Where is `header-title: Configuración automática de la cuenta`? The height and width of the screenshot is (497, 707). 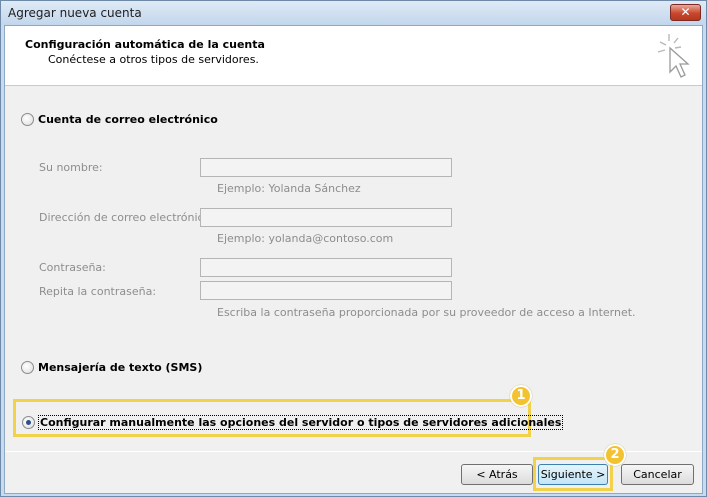
header-title: Configuración automática de la cuenta is located at coordinates (145, 44).